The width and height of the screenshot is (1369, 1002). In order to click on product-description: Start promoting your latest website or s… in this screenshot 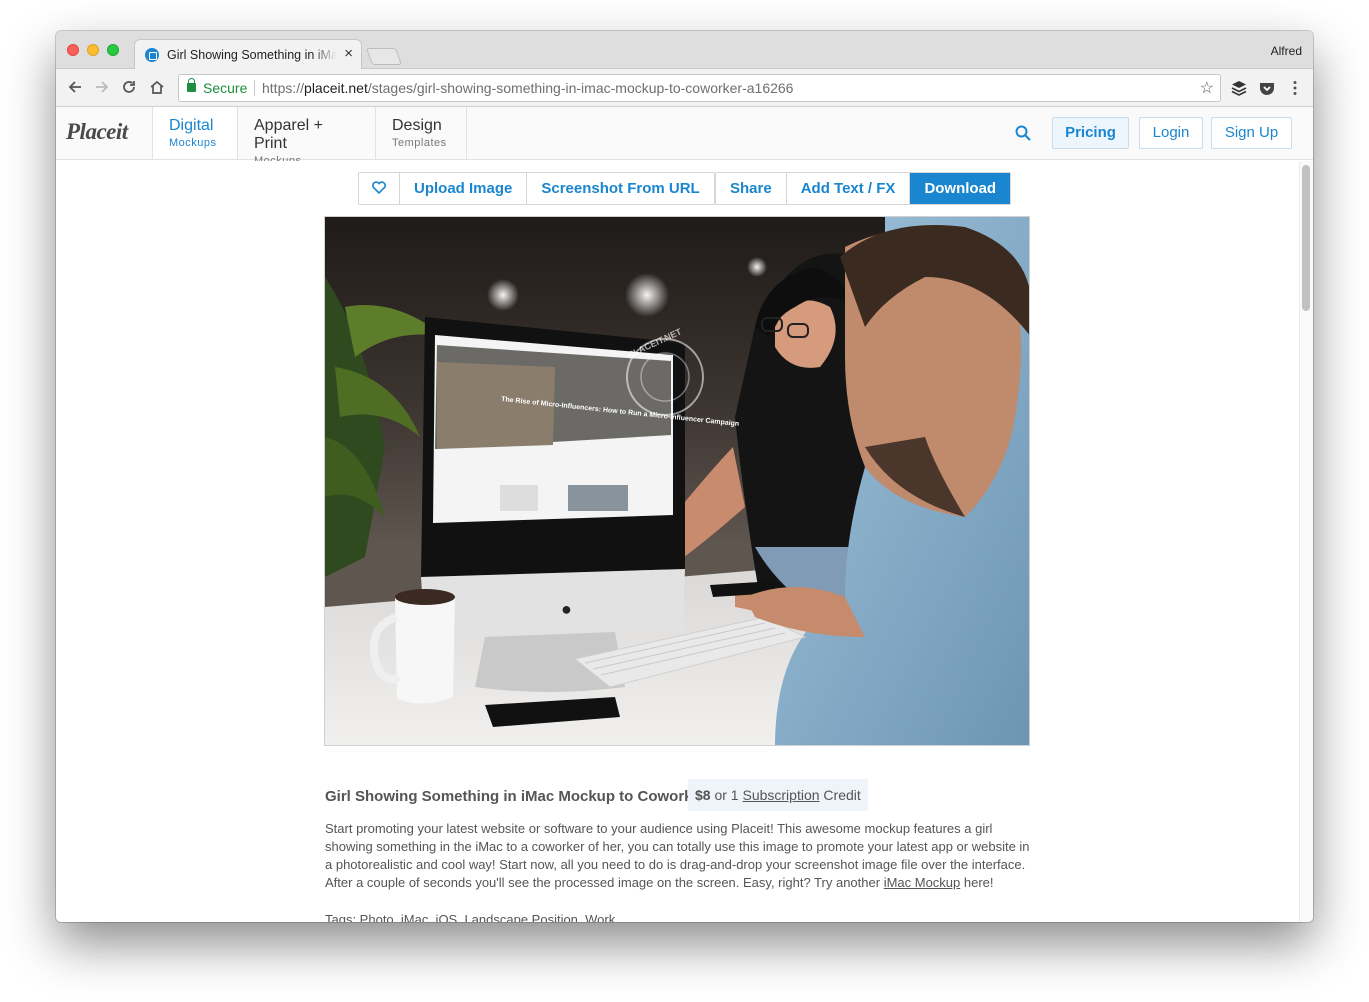, I will do `click(680, 856)`.